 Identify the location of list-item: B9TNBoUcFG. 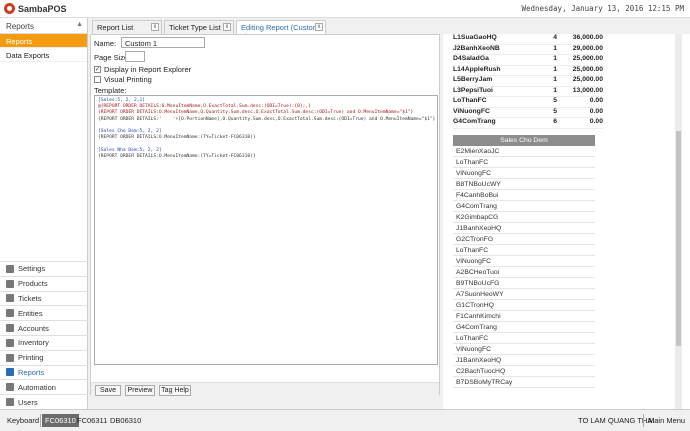
(524, 283).